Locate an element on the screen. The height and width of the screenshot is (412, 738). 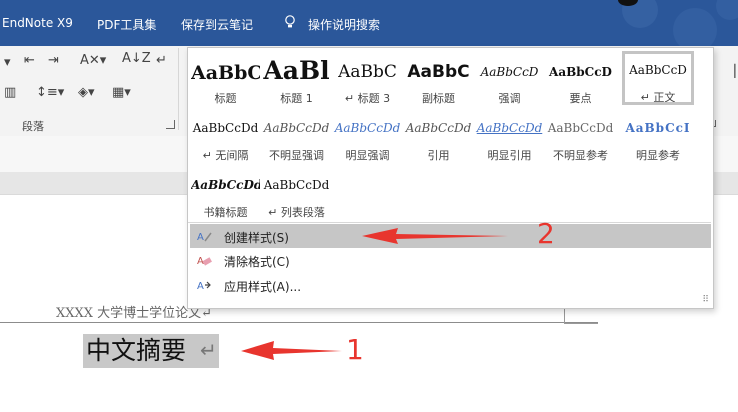
annotation-number-1: 1 is located at coordinates (355, 349).